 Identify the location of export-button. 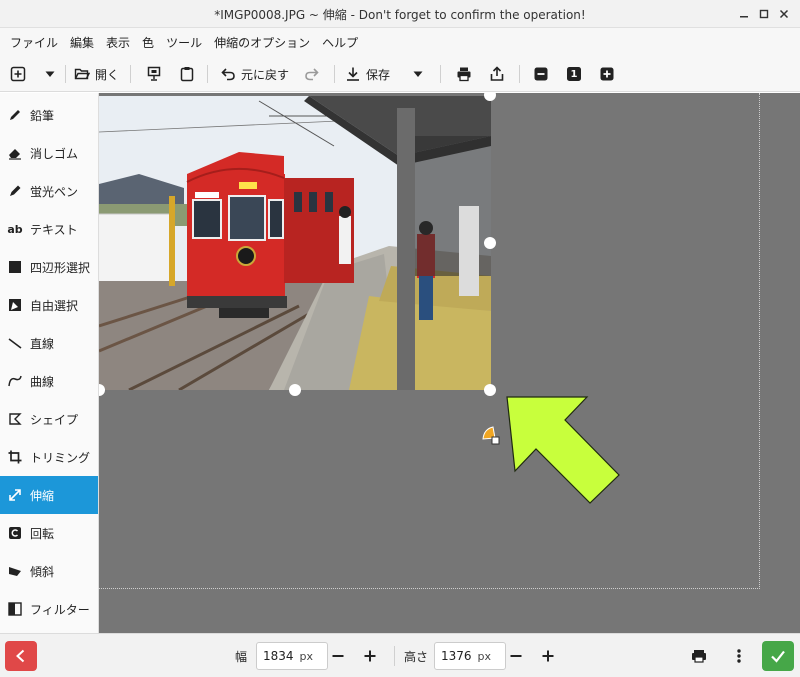
(497, 74).